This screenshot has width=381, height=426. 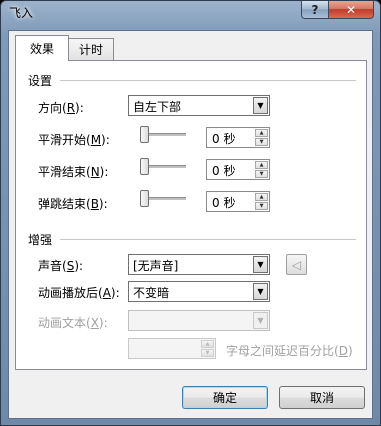 I want to click on close-icon: ✕, so click(x=351, y=9).